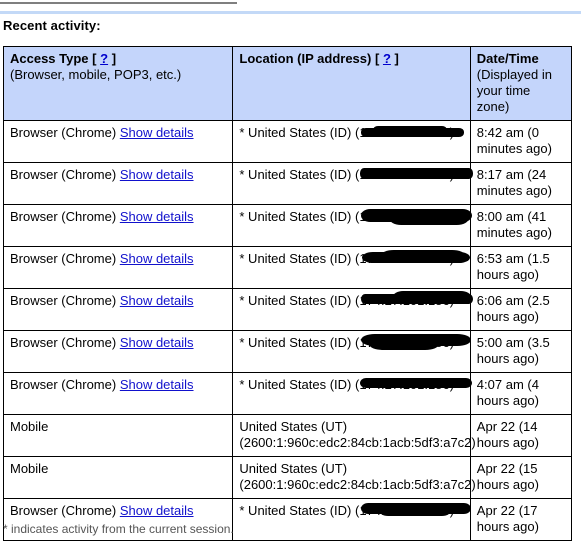  I want to click on column-header-datetime-subtitle-line1: (Displayed in, so click(514, 74).